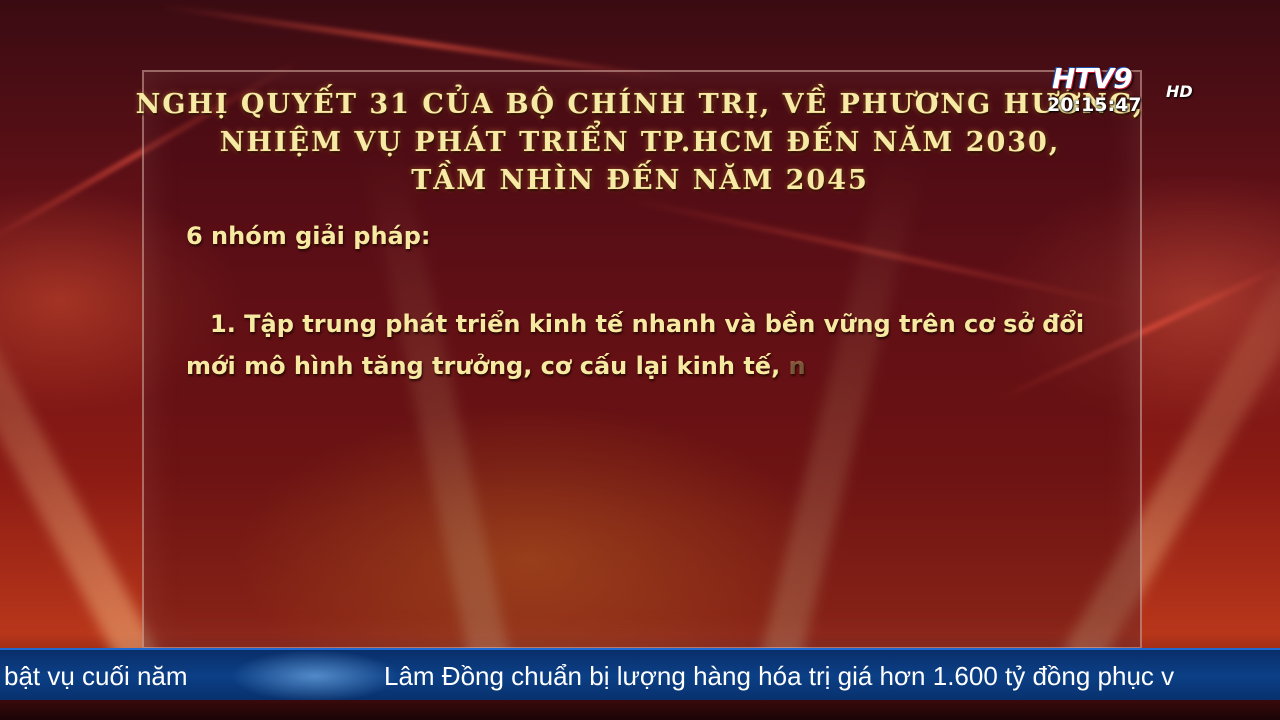 This screenshot has width=1280, height=720. I want to click on title-line-3: TẦM NHÌN ĐẾN NĂM 2045, so click(640, 180).